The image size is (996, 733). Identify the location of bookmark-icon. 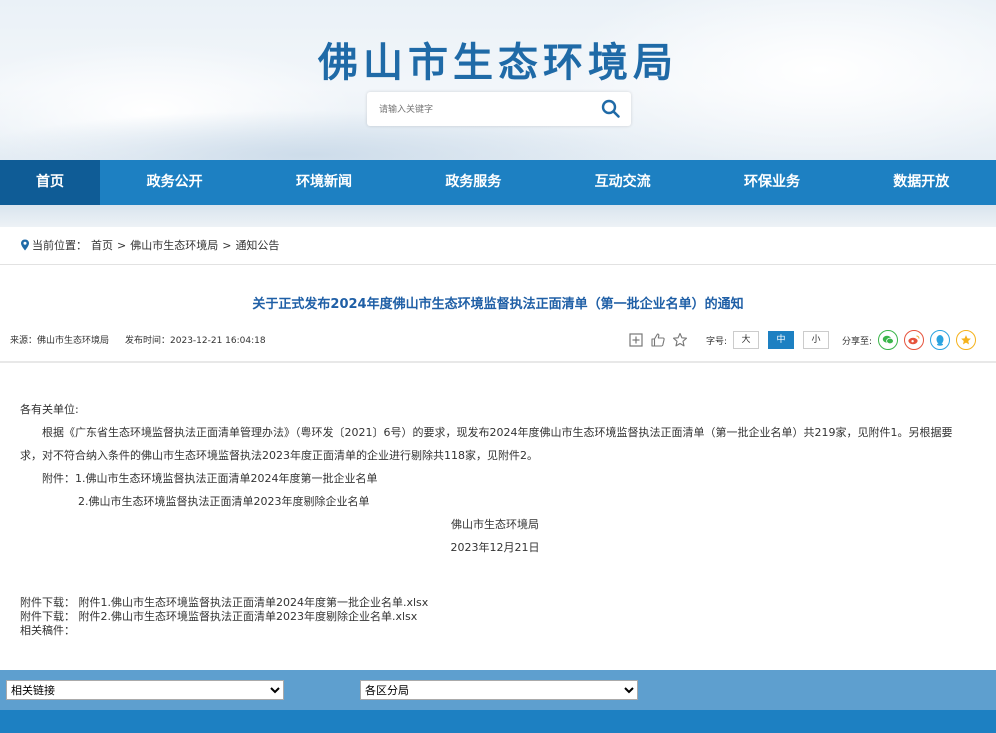
(636, 340).